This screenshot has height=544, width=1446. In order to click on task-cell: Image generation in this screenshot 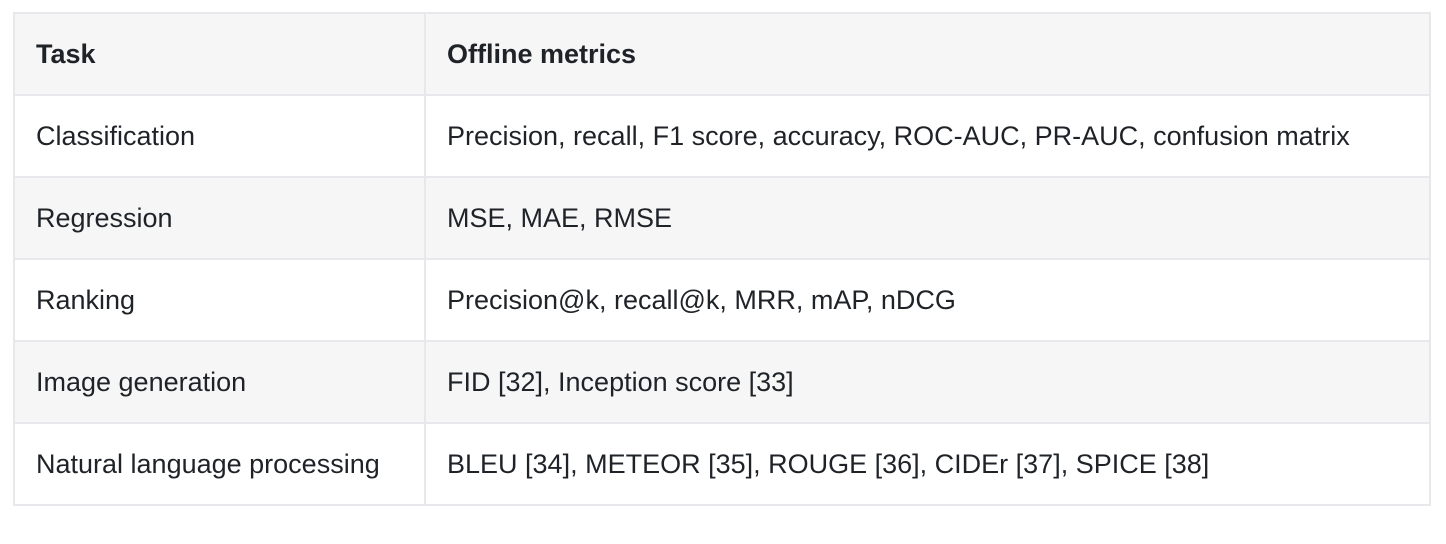, I will do `click(219, 382)`.